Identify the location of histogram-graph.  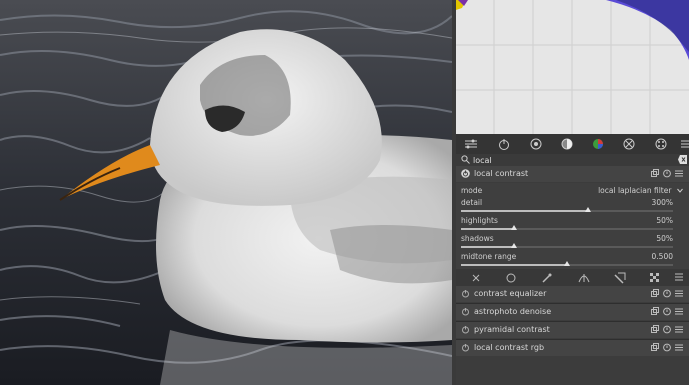
(572, 67).